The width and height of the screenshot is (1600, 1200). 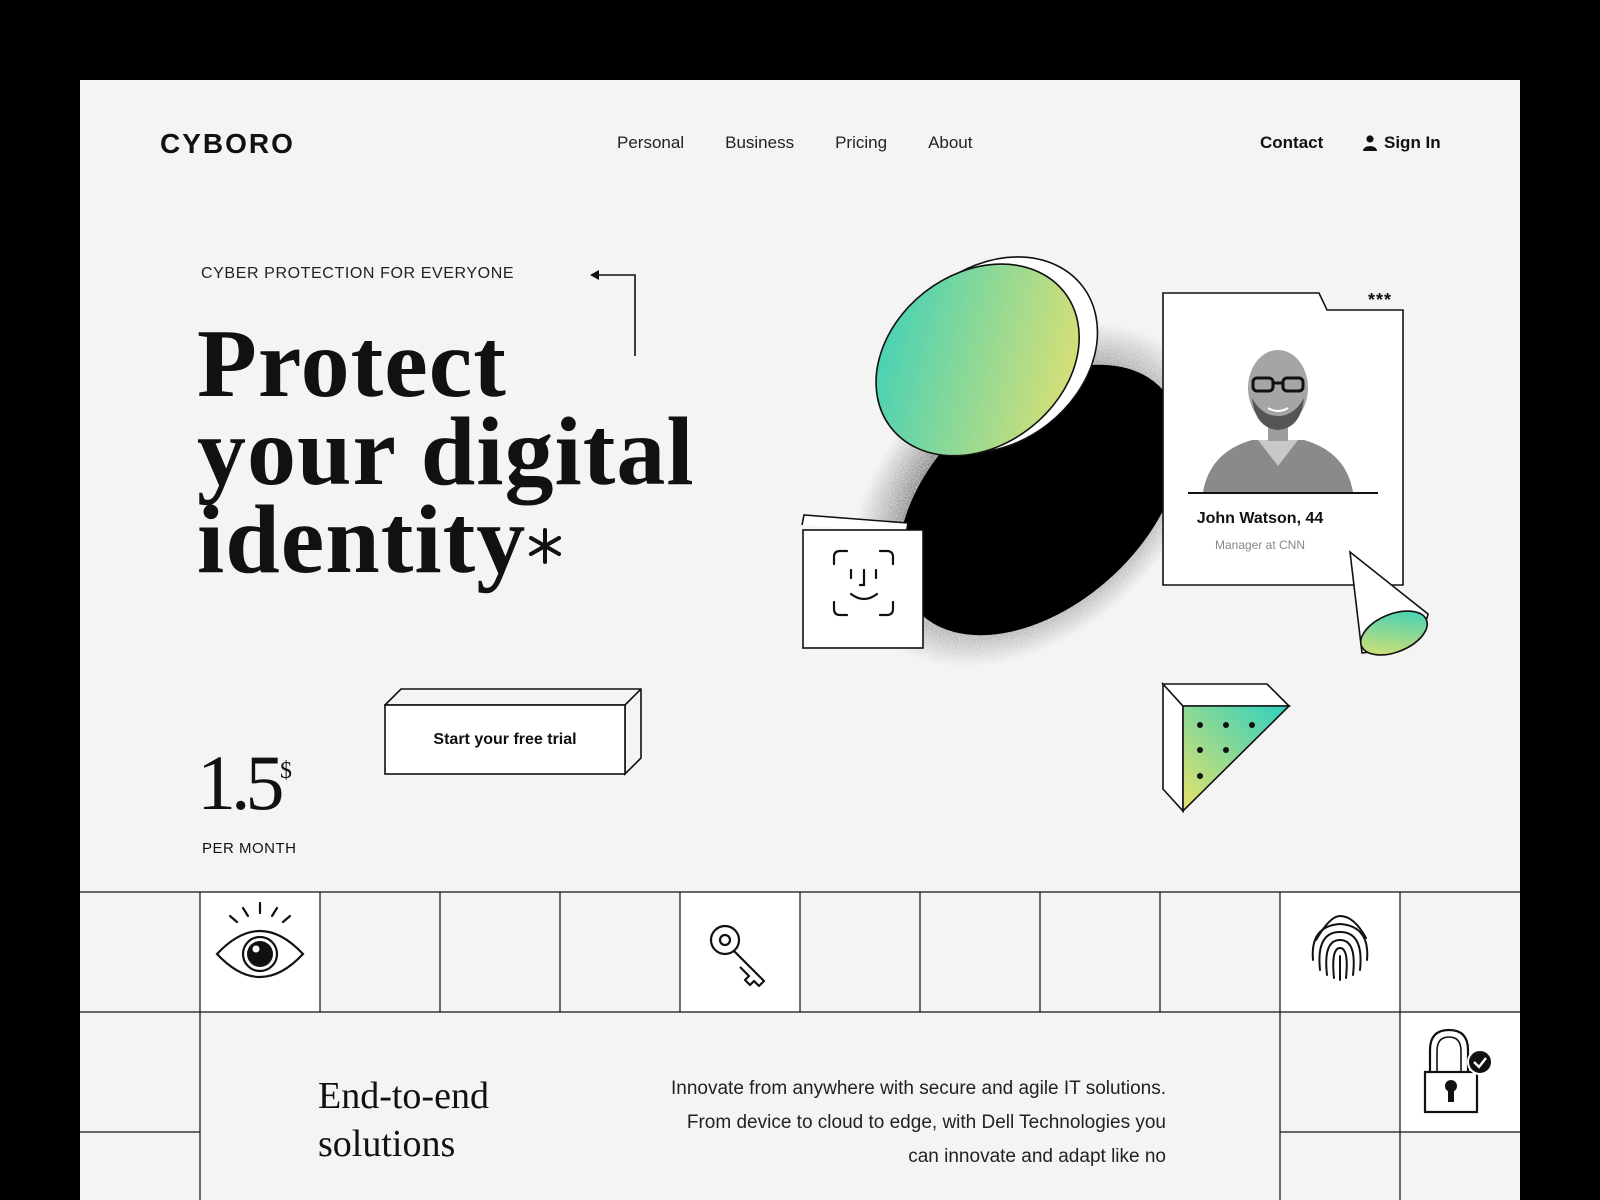 I want to click on fingerprint-icon, so click(x=1340, y=947).